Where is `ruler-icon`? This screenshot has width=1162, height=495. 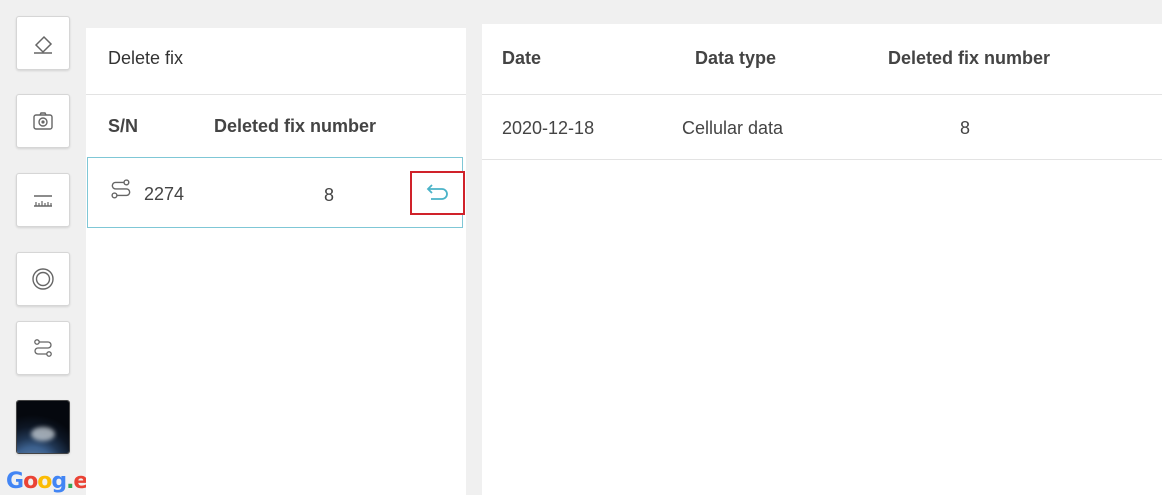
ruler-icon is located at coordinates (43, 201).